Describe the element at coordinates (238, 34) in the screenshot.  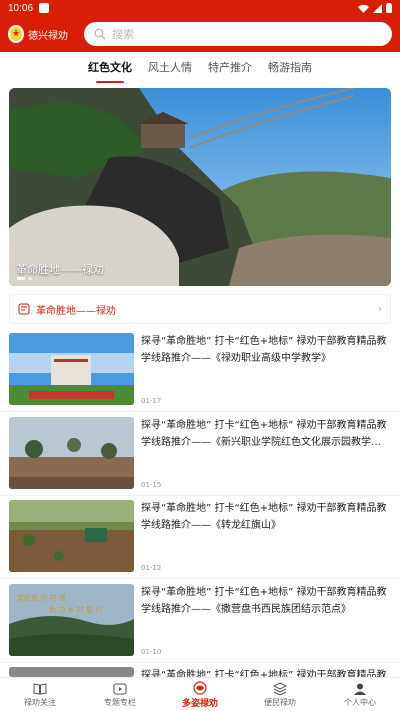
I see `search-input: 搜索` at that location.